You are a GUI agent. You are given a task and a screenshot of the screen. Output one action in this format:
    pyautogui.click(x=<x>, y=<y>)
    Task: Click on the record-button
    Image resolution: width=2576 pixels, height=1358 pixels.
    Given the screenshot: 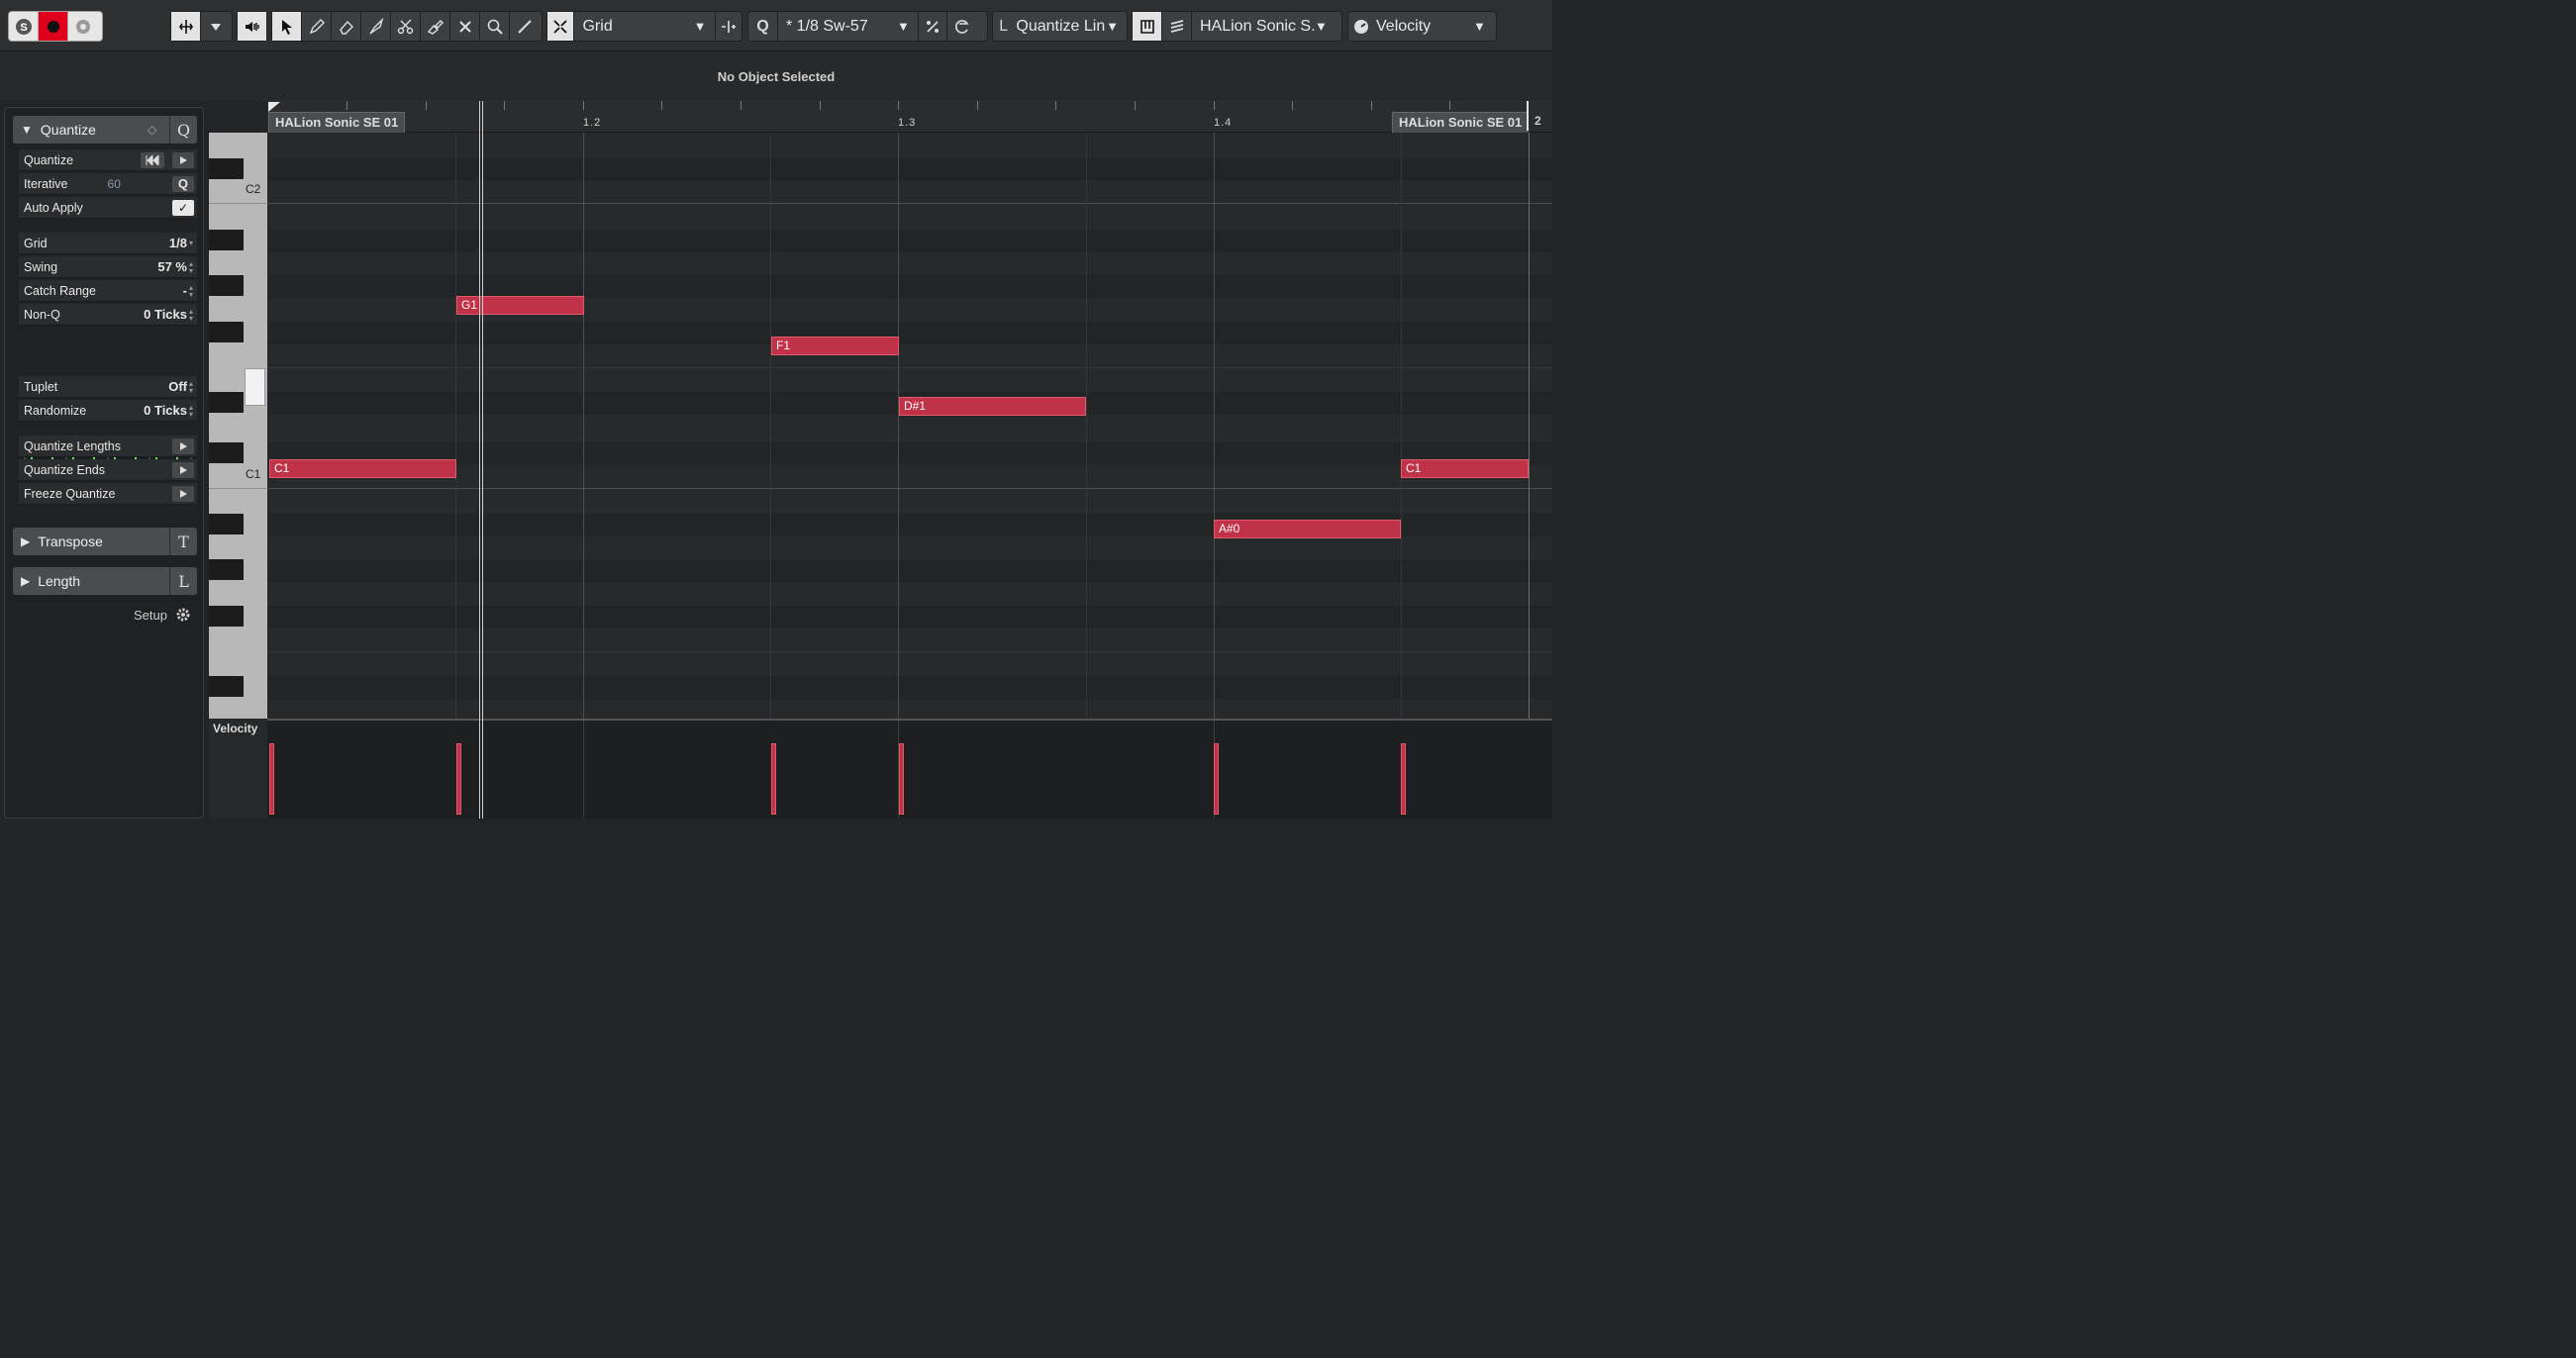 What is the action you would take?
    pyautogui.click(x=54, y=26)
    